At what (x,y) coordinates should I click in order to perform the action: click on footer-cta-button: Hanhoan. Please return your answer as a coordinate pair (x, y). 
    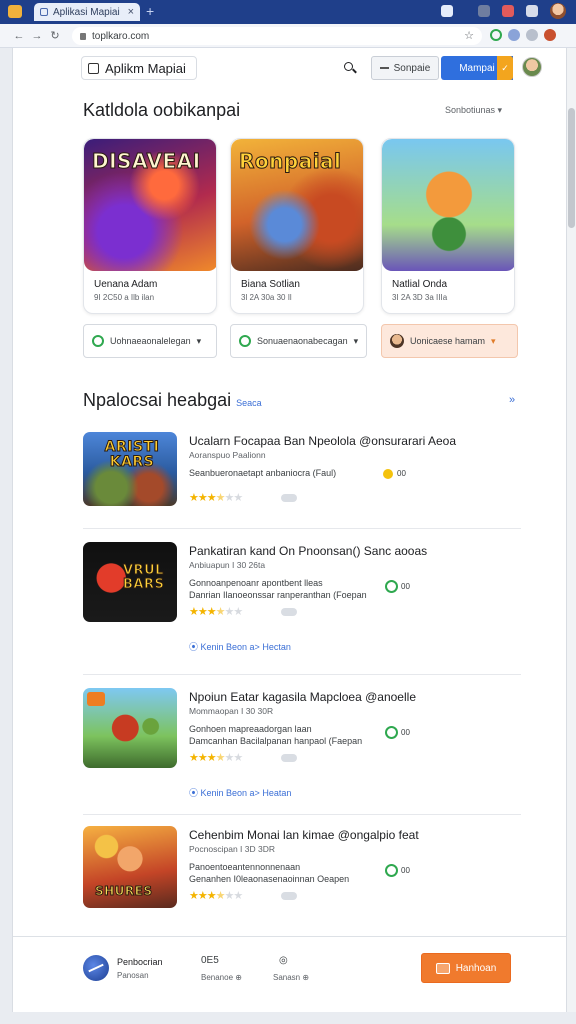
    Looking at the image, I should click on (466, 968).